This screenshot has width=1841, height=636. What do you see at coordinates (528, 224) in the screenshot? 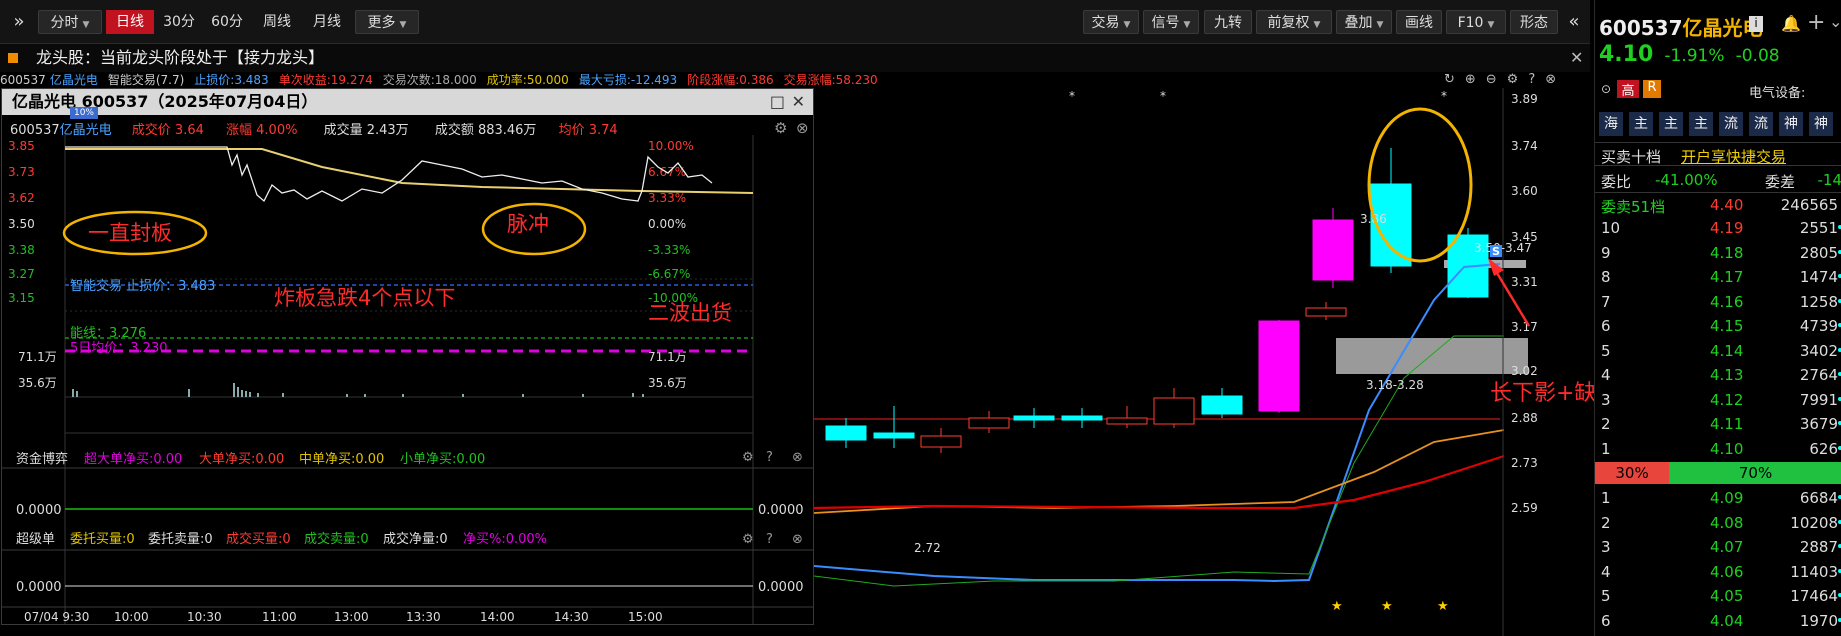
I see `annotation-text: 脉冲` at bounding box center [528, 224].